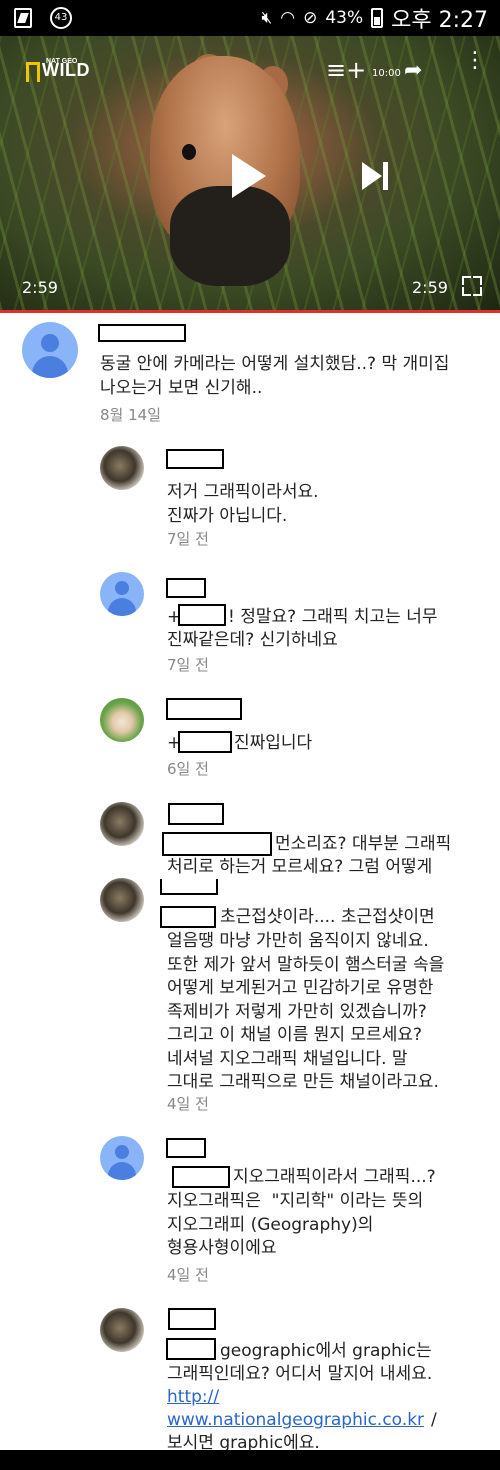 This screenshot has height=1470, width=500. Describe the element at coordinates (386, 73) in the screenshot. I see `overlay-text: 10:00` at that location.